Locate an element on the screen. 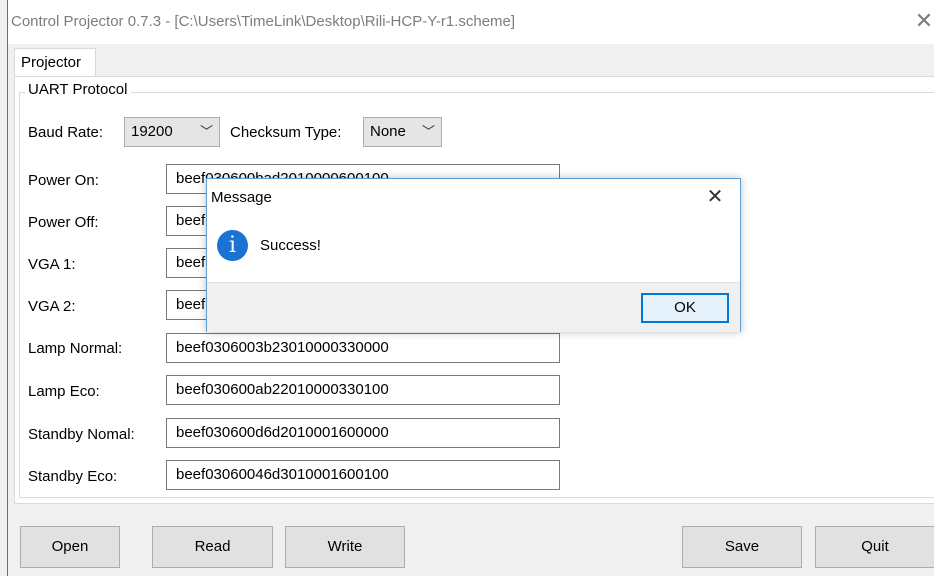 This screenshot has height=576, width=934. dialog-message: Success! is located at coordinates (290, 245).